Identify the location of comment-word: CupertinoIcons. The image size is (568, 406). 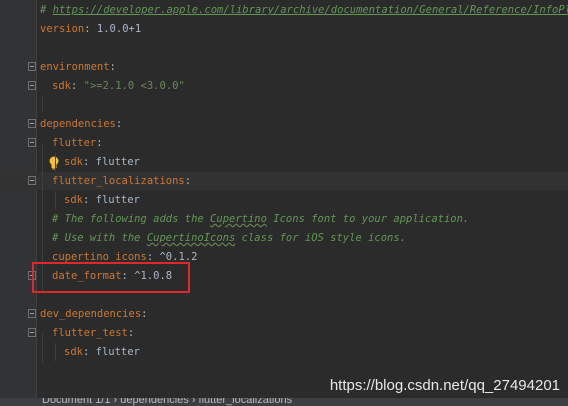
(191, 238).